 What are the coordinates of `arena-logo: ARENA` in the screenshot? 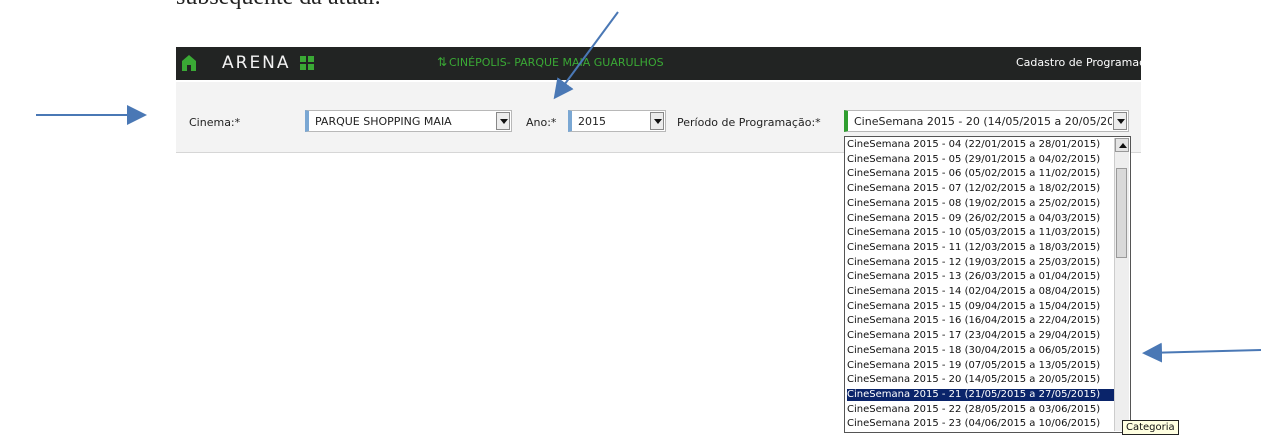 It's located at (256, 63).